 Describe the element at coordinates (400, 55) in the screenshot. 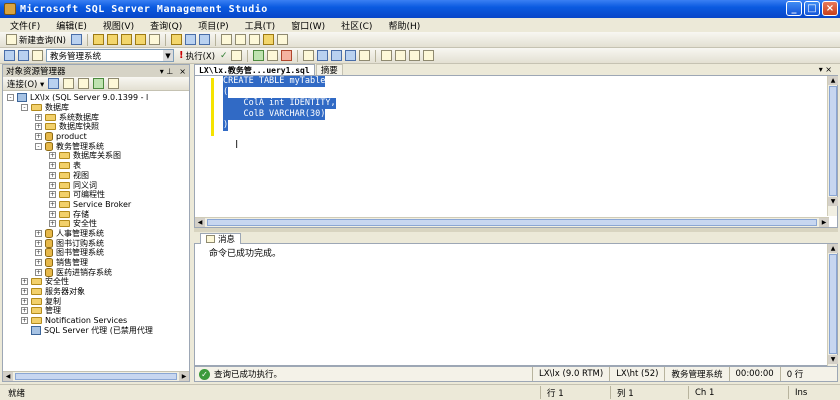

I see `uncomment-icon` at that location.